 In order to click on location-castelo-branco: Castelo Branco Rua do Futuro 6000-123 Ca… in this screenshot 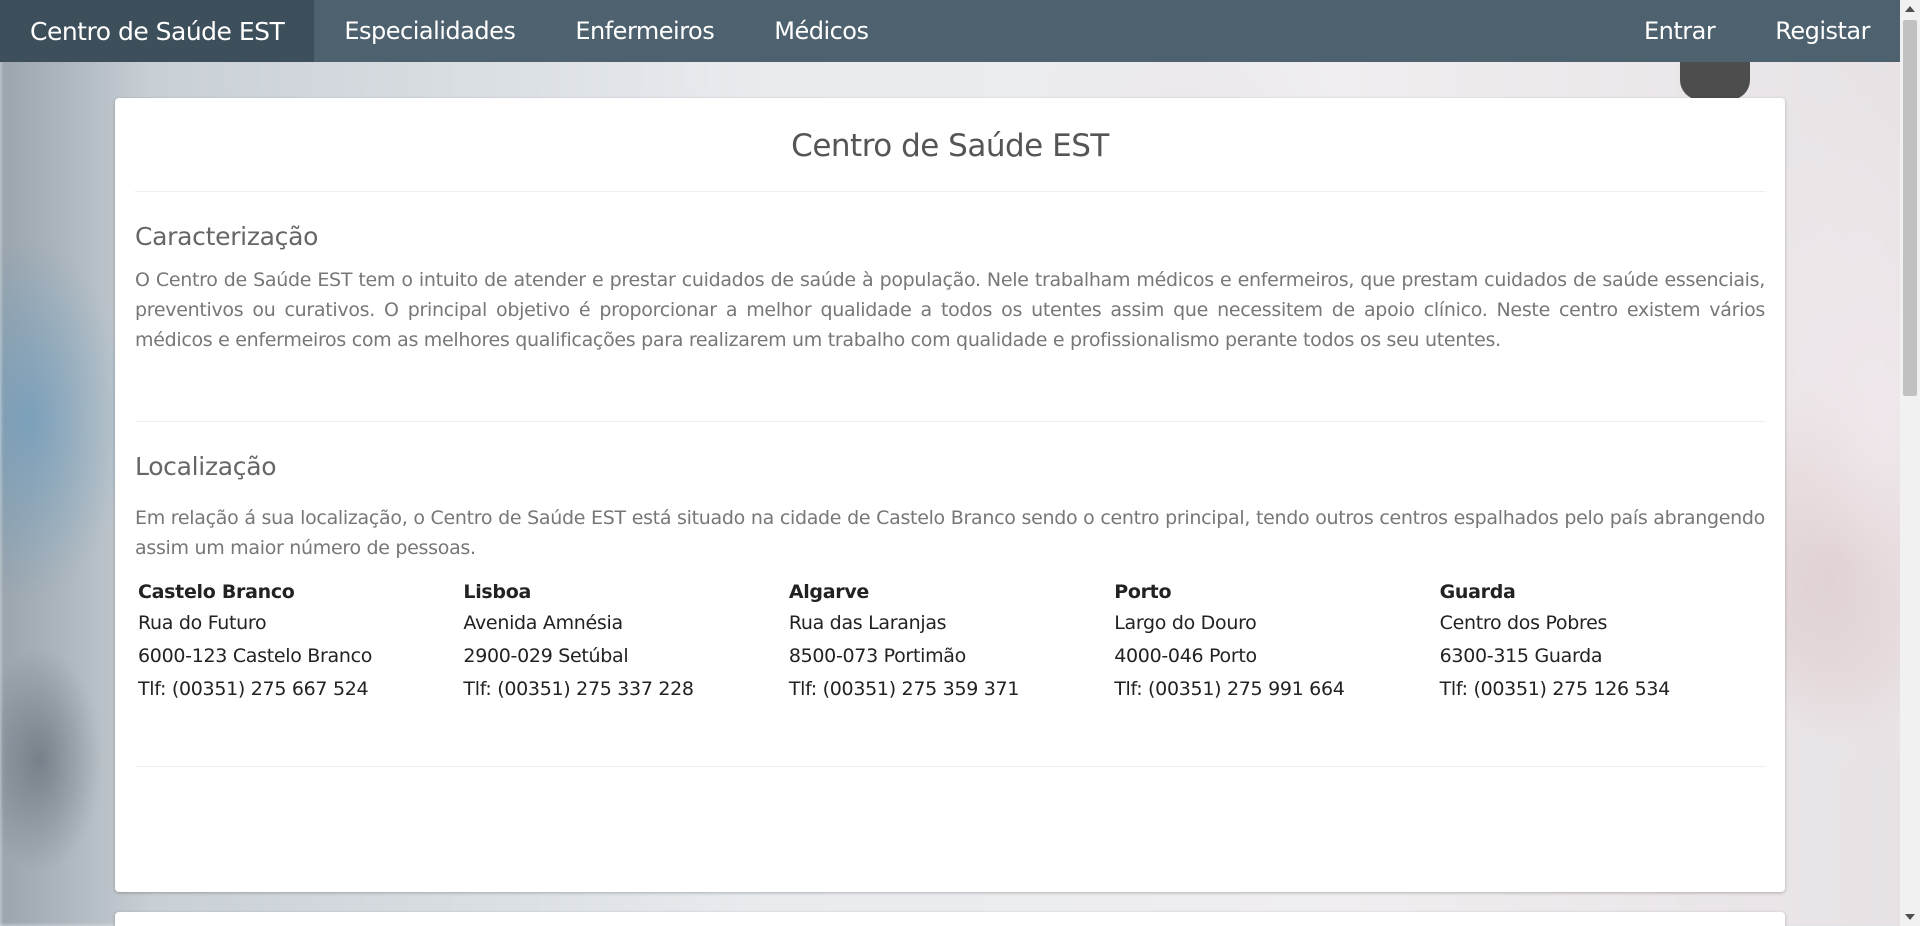, I will do `click(300, 641)`.